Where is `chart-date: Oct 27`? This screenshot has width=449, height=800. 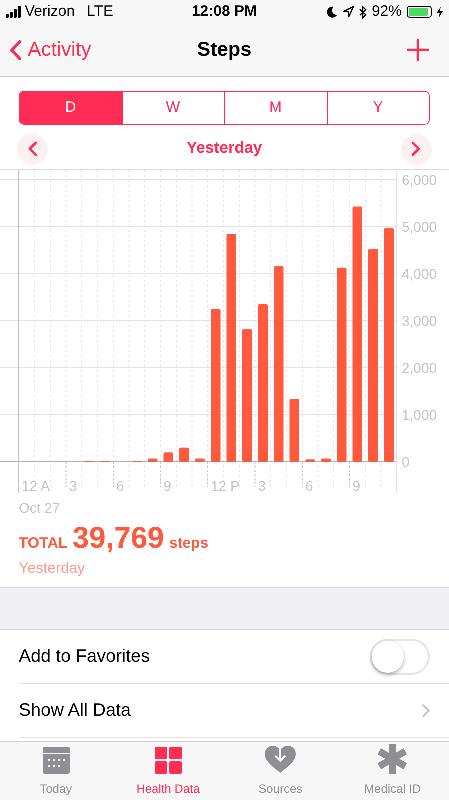
chart-date: Oct 27 is located at coordinates (40, 508).